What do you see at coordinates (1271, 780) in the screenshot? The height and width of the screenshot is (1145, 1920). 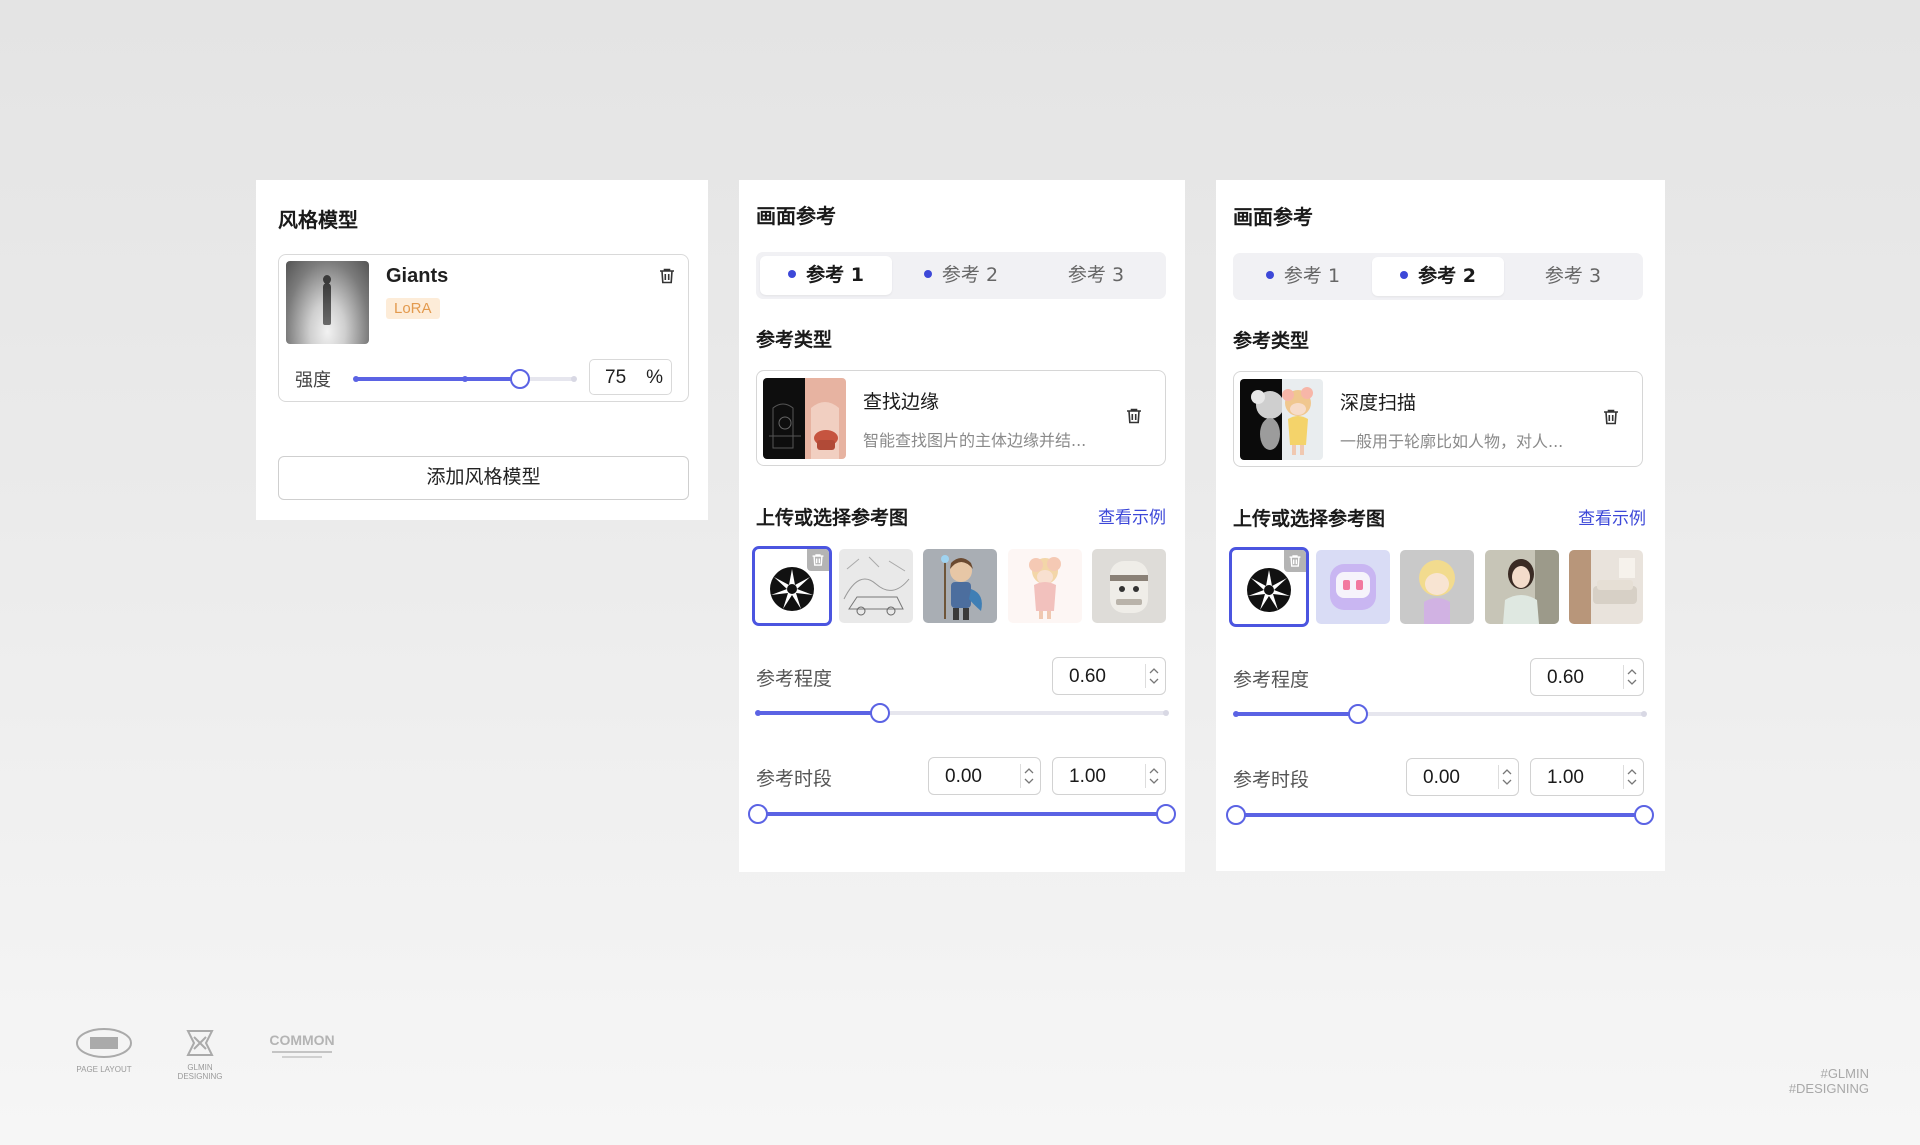 I see `reference-period-label: 参考时段` at bounding box center [1271, 780].